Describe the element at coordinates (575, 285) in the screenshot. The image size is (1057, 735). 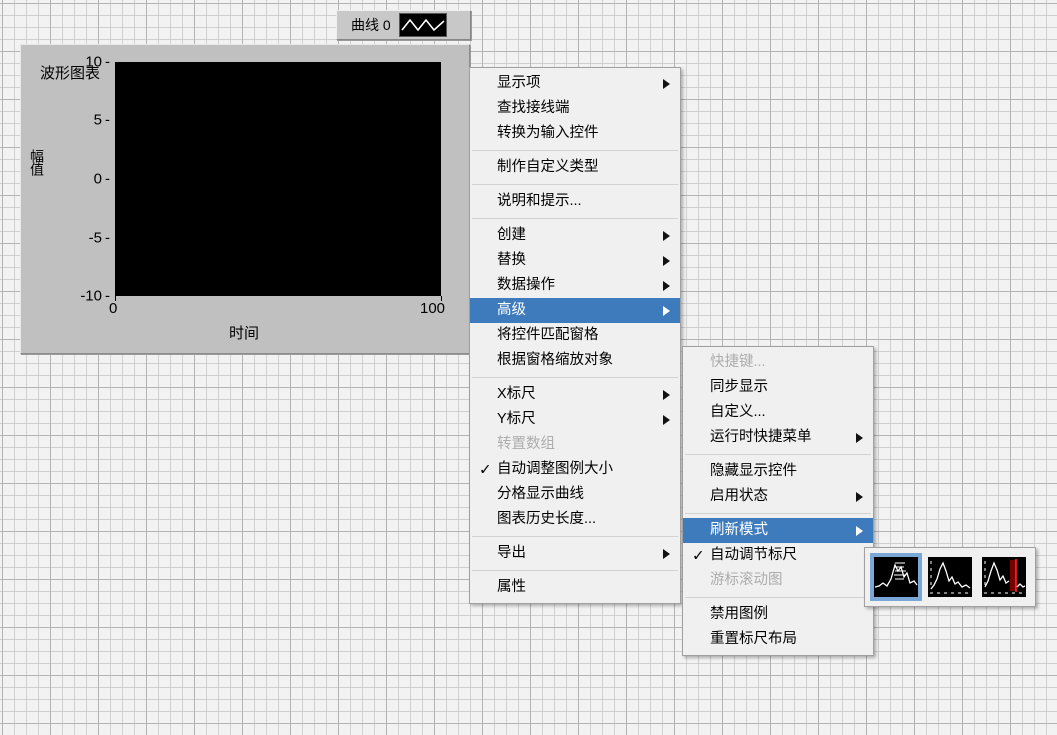
I see `menu-item-data-operations: 数据操作` at that location.